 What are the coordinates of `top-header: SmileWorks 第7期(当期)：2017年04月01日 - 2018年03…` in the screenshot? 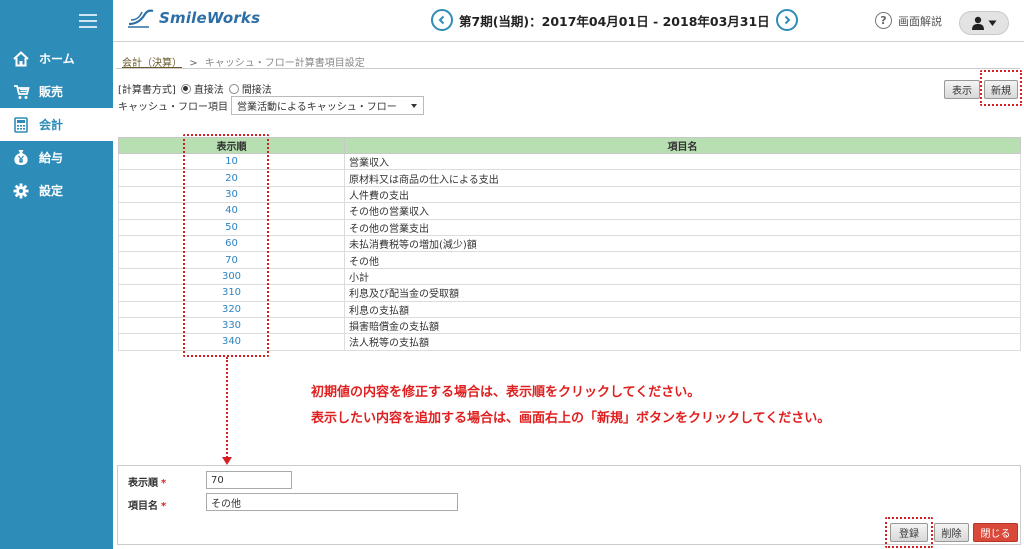 It's located at (568, 21).